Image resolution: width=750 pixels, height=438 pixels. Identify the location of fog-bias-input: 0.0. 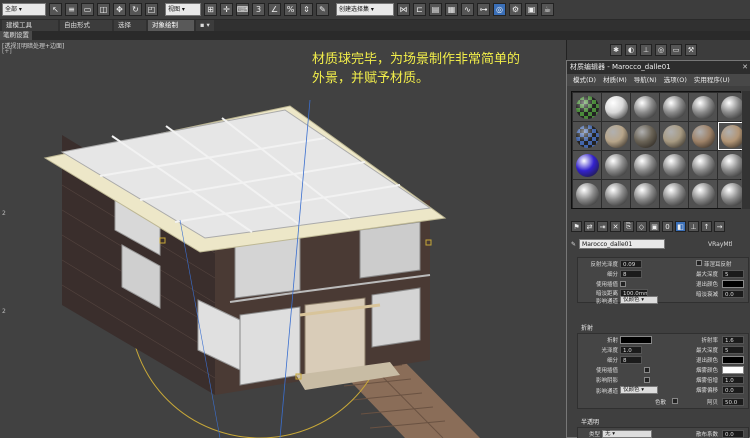
(733, 390).